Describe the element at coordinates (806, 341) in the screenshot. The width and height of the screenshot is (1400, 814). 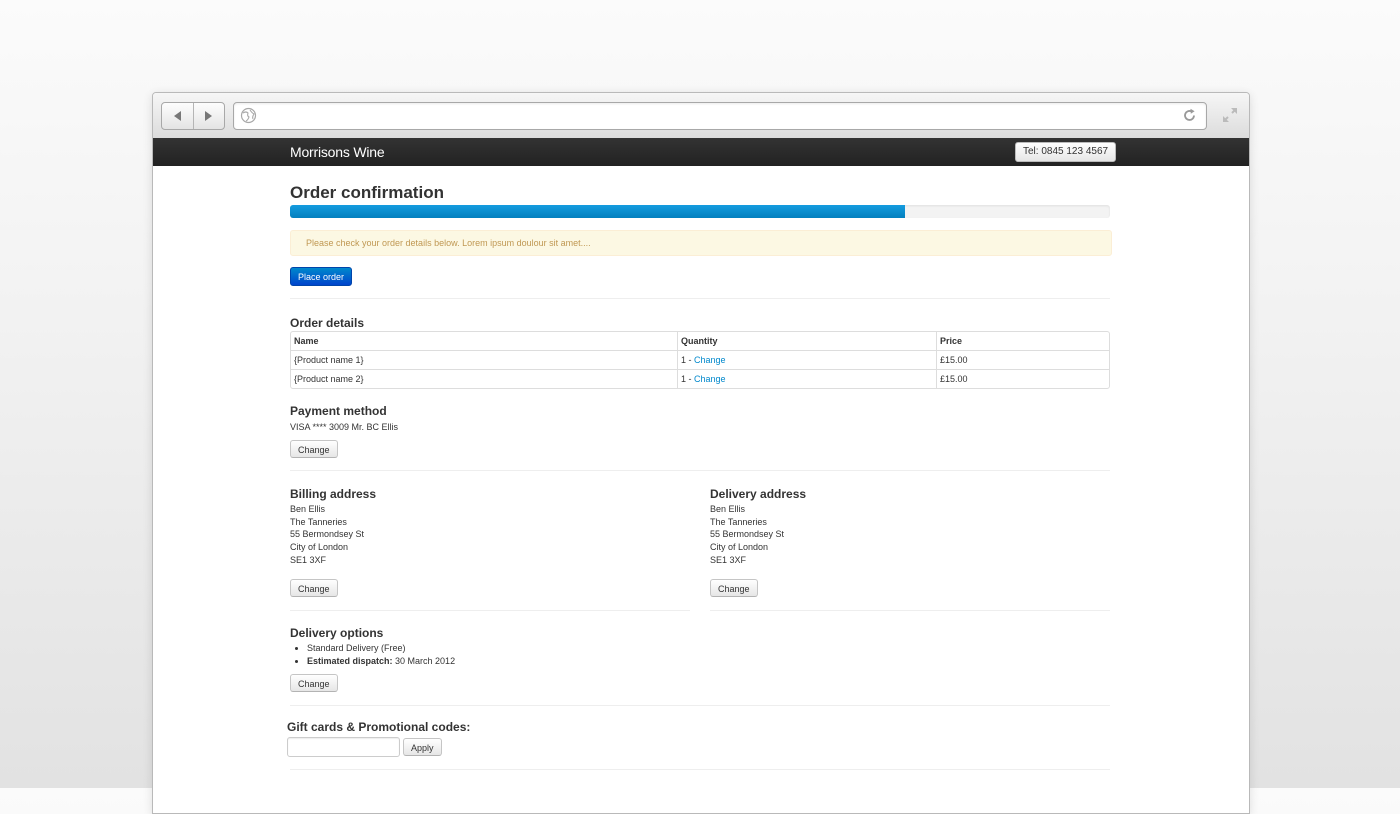
I see `column-header: Quantity` at that location.